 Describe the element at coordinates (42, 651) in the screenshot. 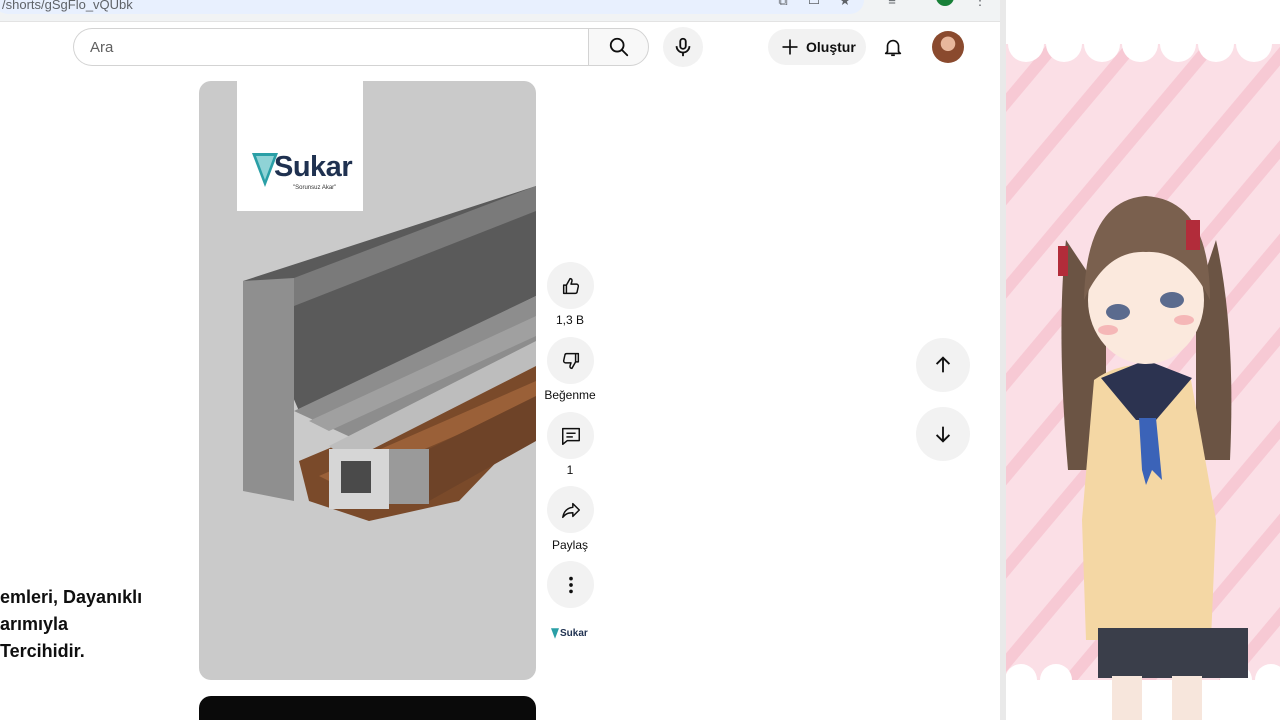

I see `title-line: Tercihidir.` at that location.